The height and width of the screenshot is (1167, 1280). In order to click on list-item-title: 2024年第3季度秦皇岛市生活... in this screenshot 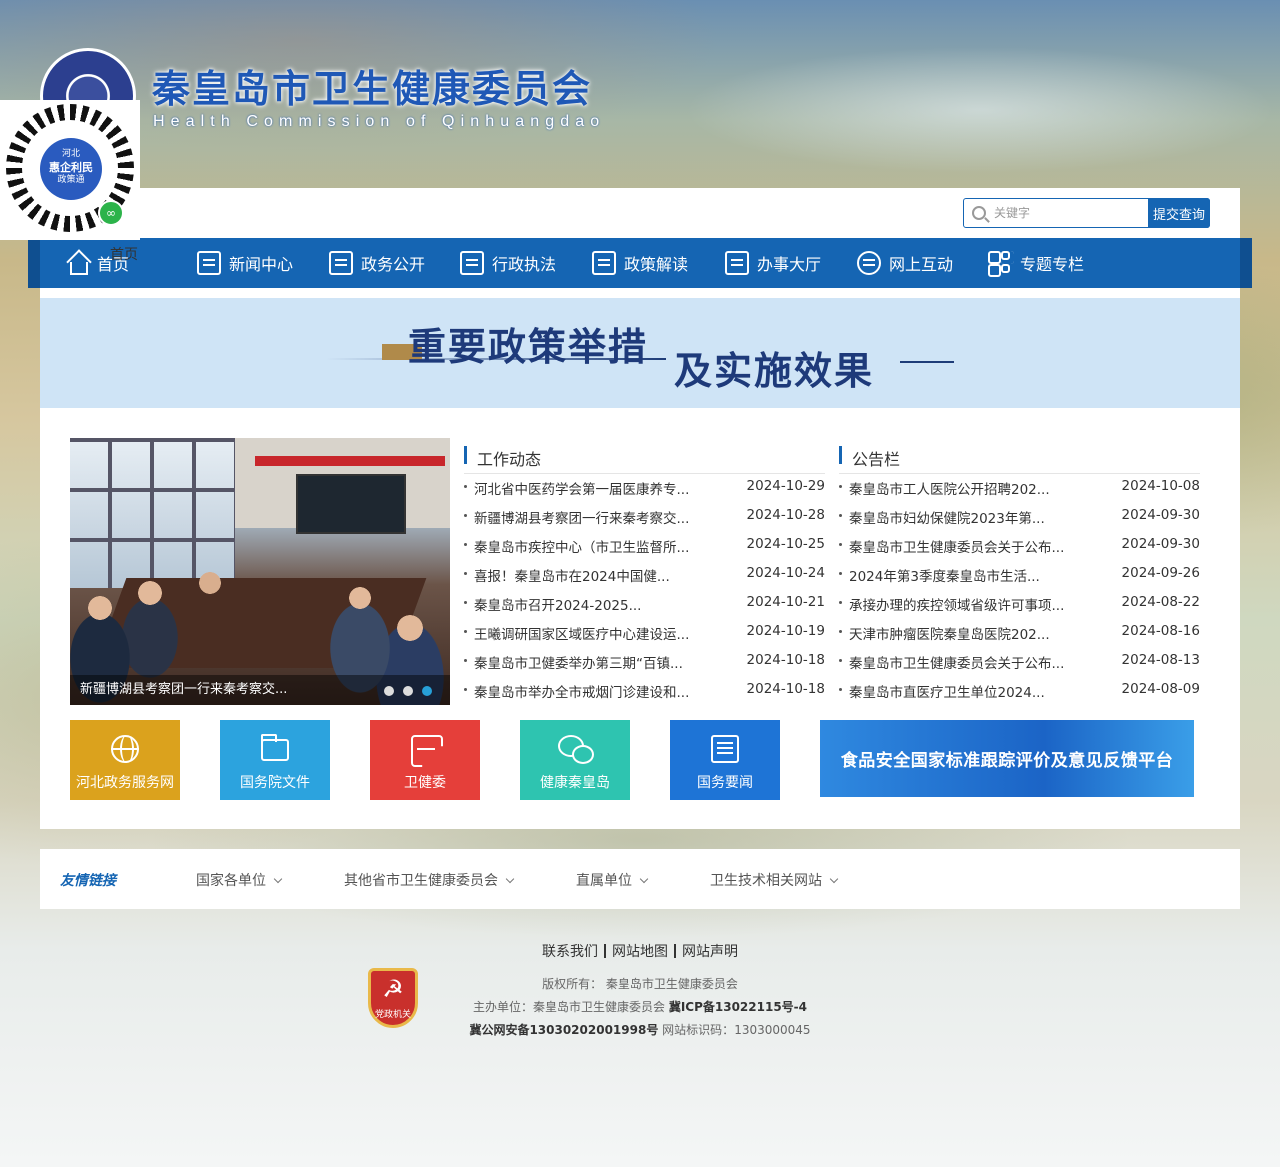, I will do `click(944, 575)`.